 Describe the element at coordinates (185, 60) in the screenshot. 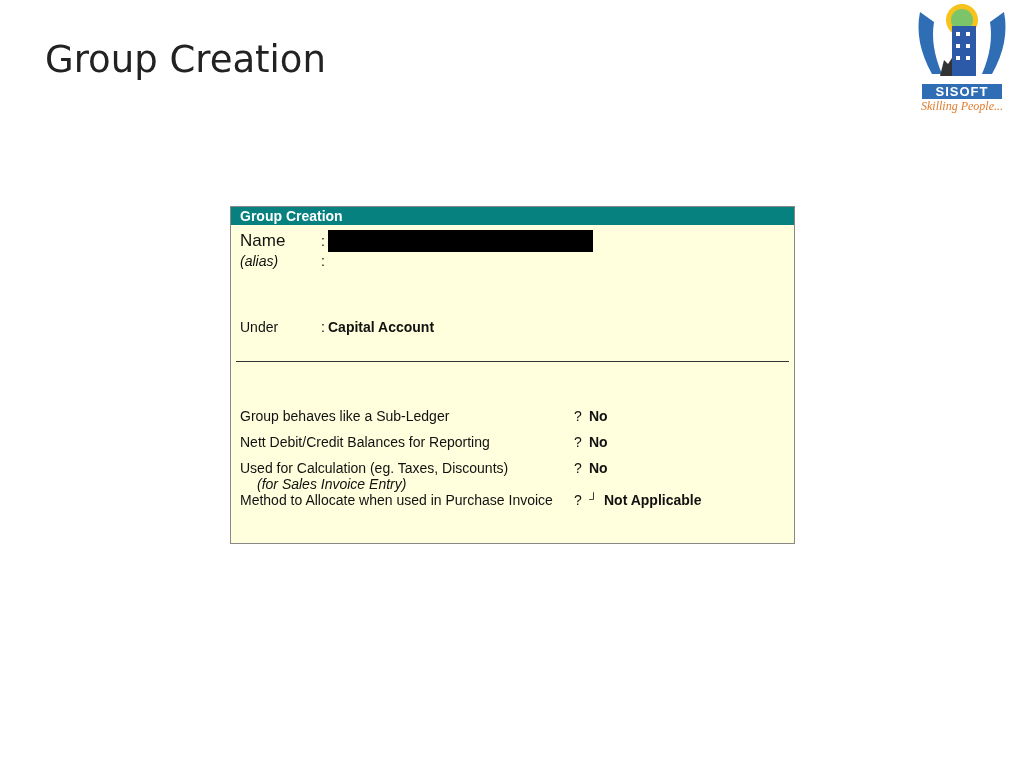

I see `slide-title: Group Creation` at that location.